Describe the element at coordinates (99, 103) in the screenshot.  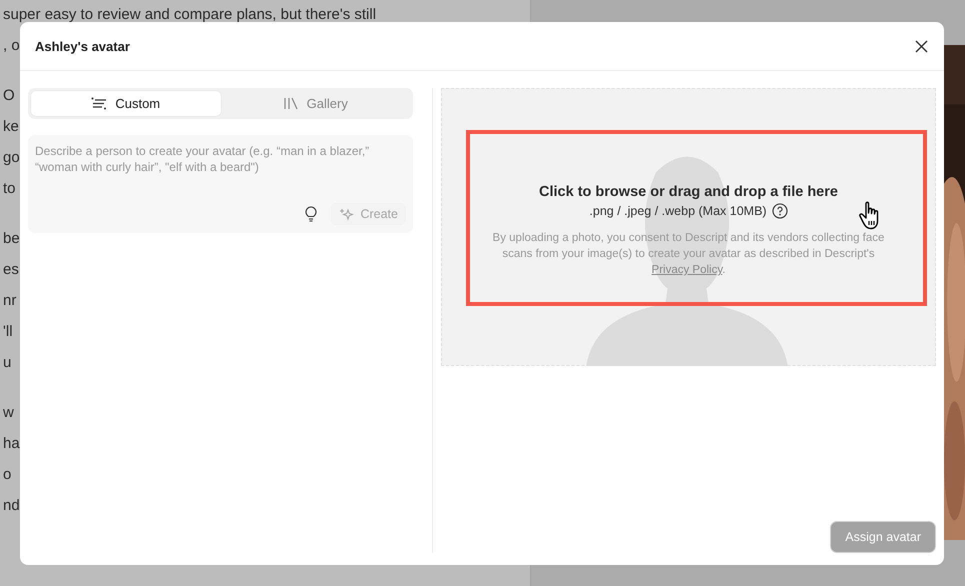
I see `list-icon` at that location.